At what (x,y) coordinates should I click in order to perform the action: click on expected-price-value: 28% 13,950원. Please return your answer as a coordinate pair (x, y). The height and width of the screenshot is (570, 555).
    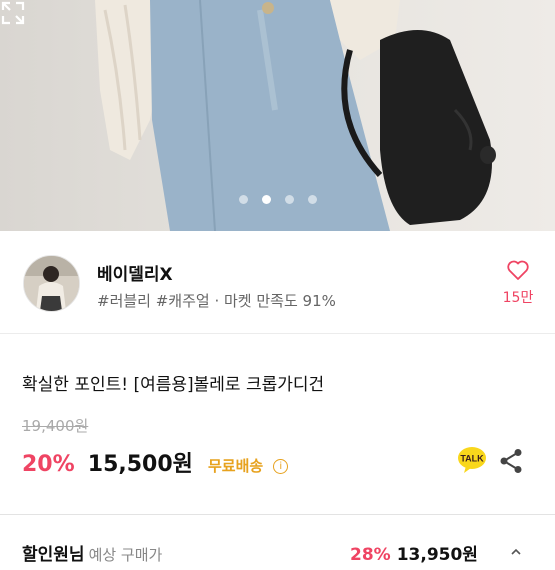
    Looking at the image, I should click on (414, 552).